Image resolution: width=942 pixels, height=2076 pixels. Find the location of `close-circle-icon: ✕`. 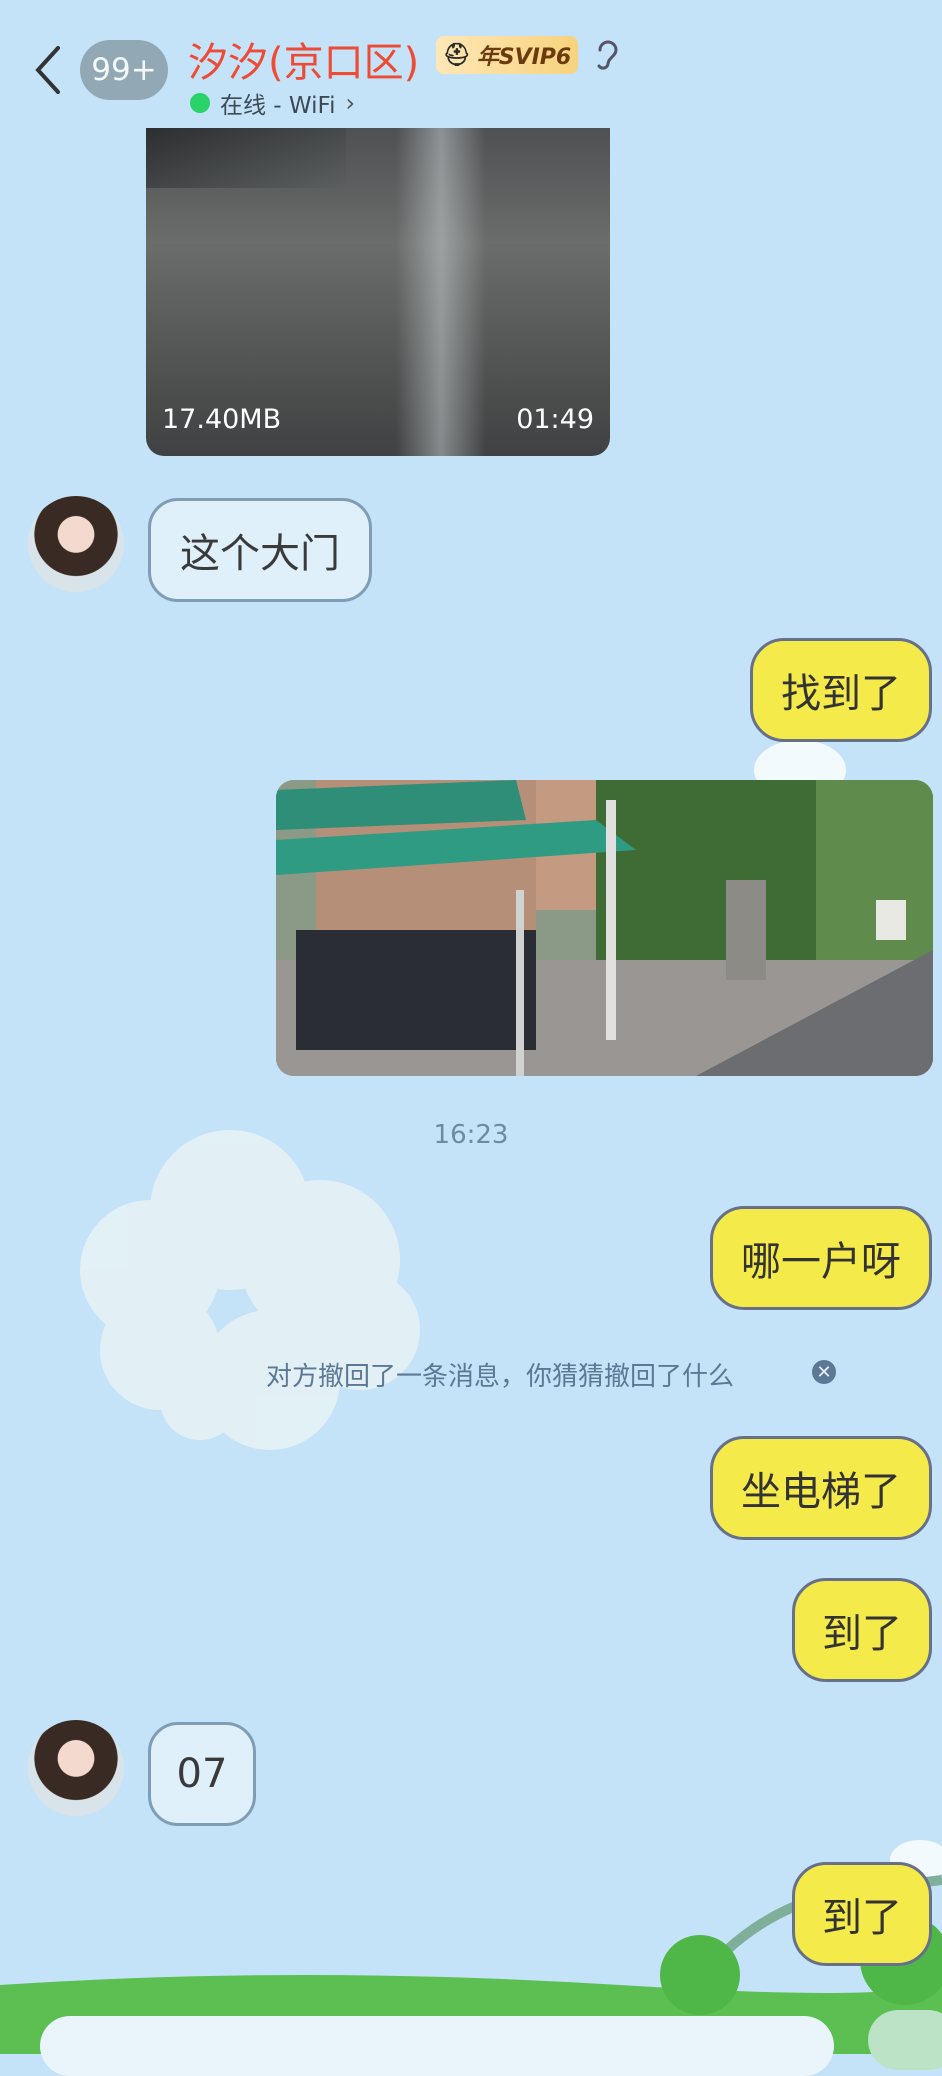

close-circle-icon: ✕ is located at coordinates (824, 1372).